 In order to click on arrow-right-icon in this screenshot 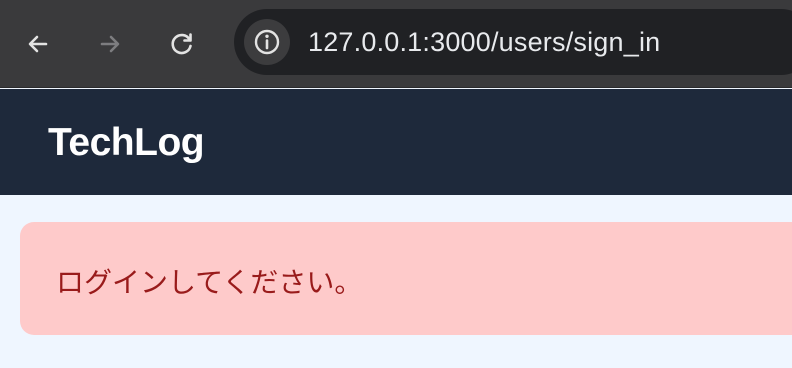, I will do `click(110, 44)`.